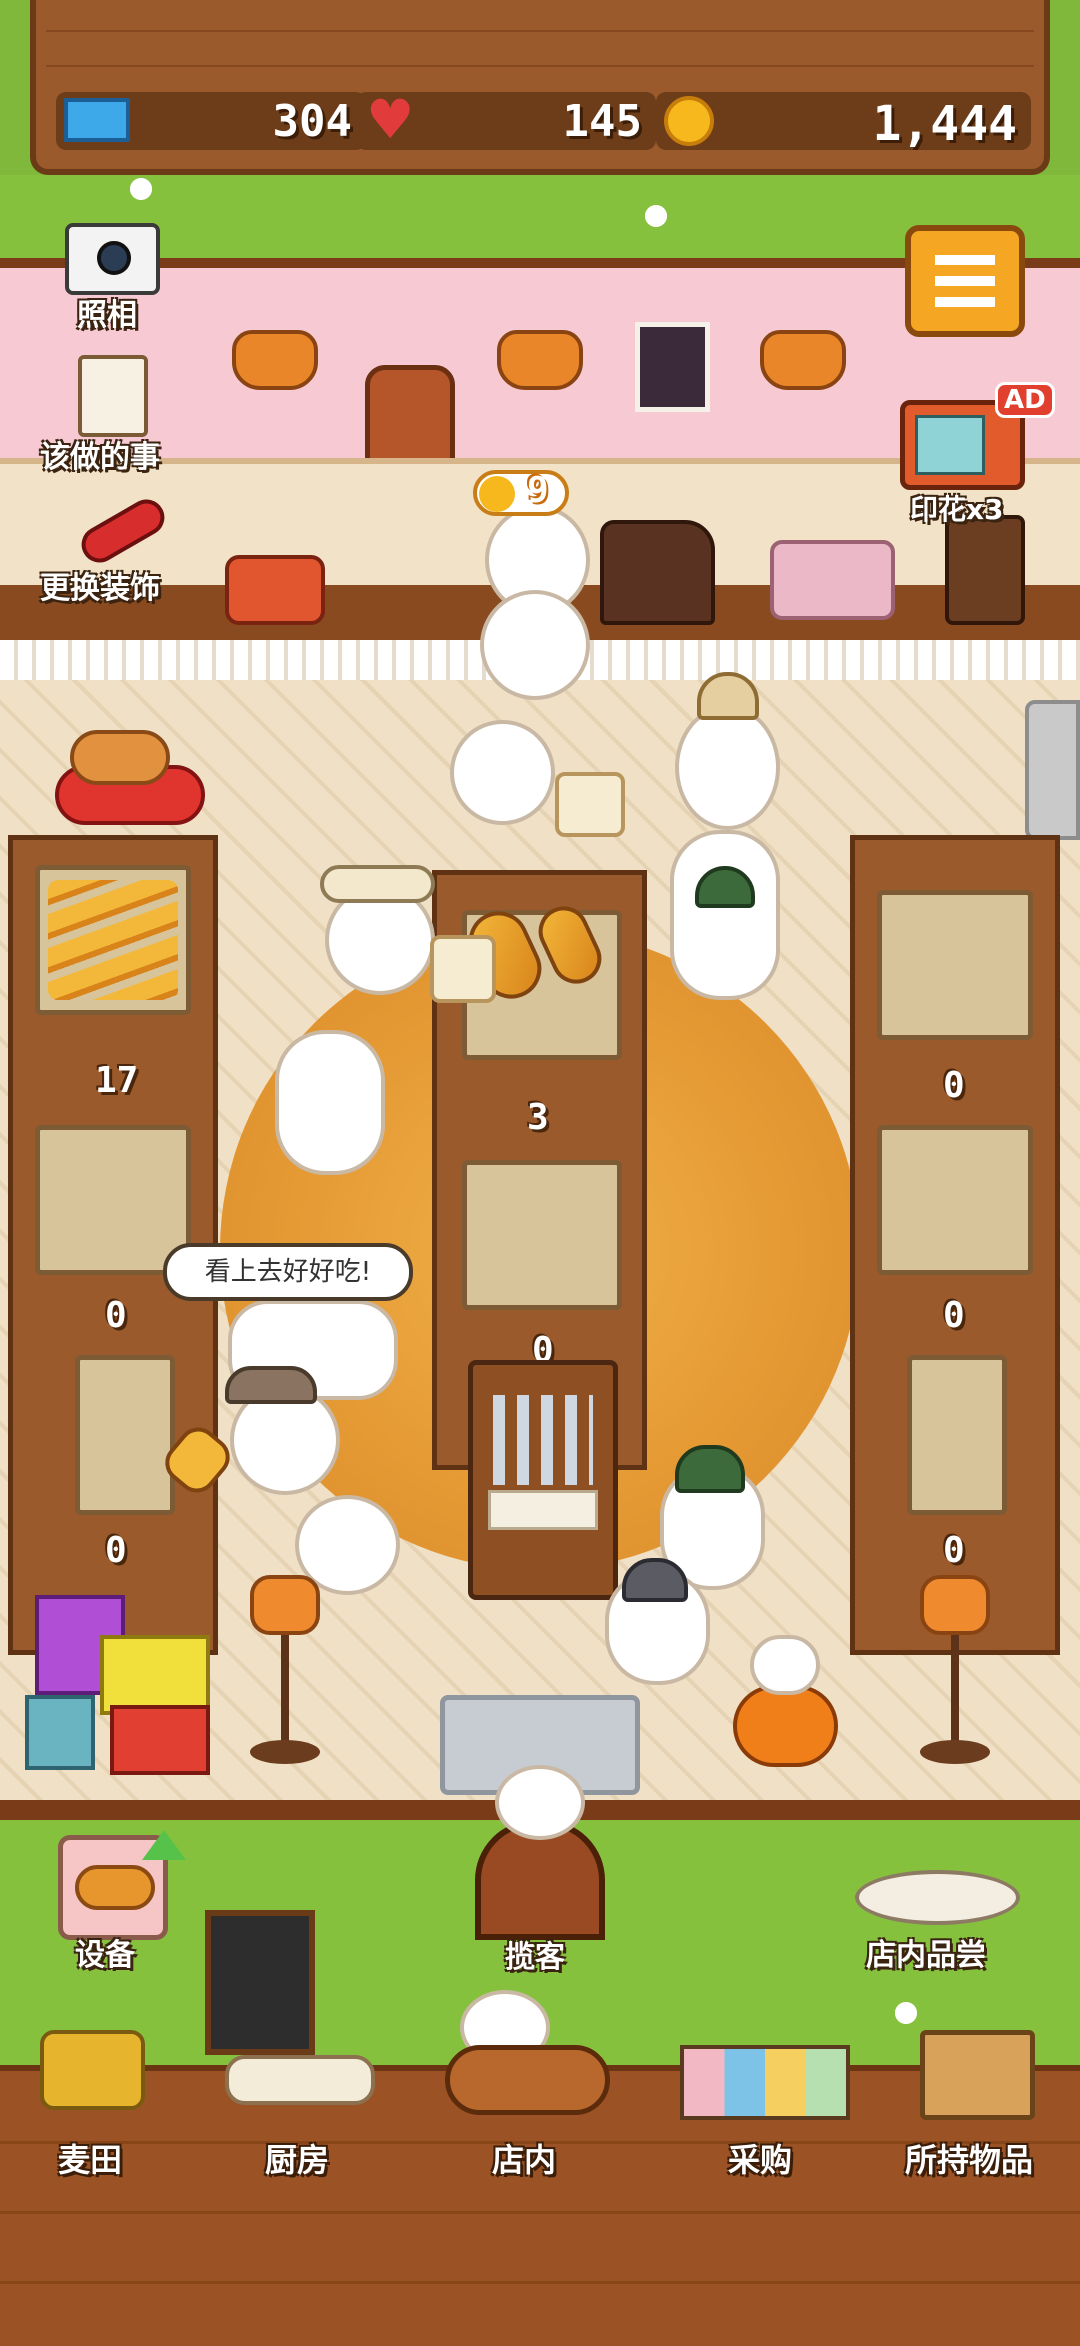  I want to click on bread-icon, so click(115, 1887).